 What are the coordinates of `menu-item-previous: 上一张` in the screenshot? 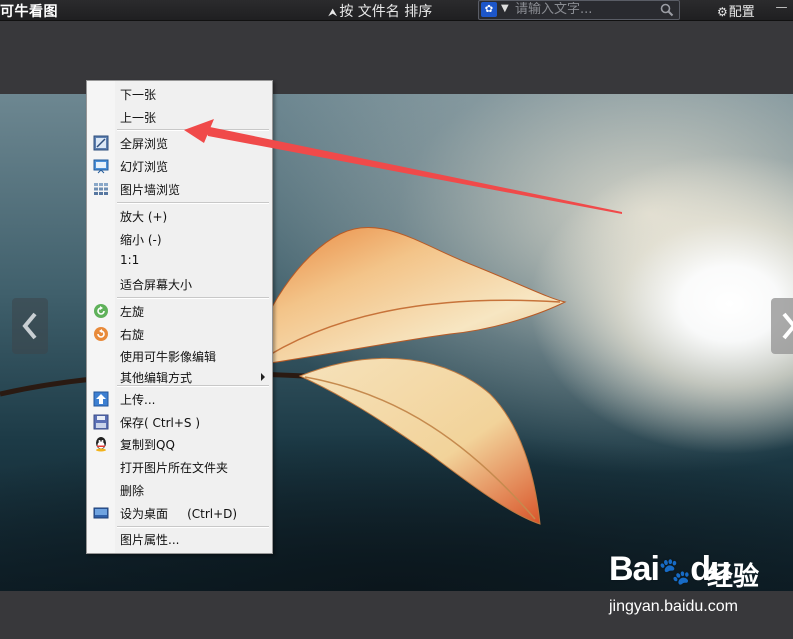 It's located at (179, 117).